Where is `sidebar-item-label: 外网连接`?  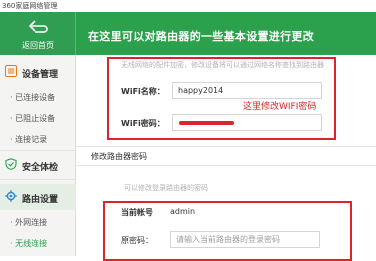
sidebar-item-label: 外网连接 is located at coordinates (31, 222).